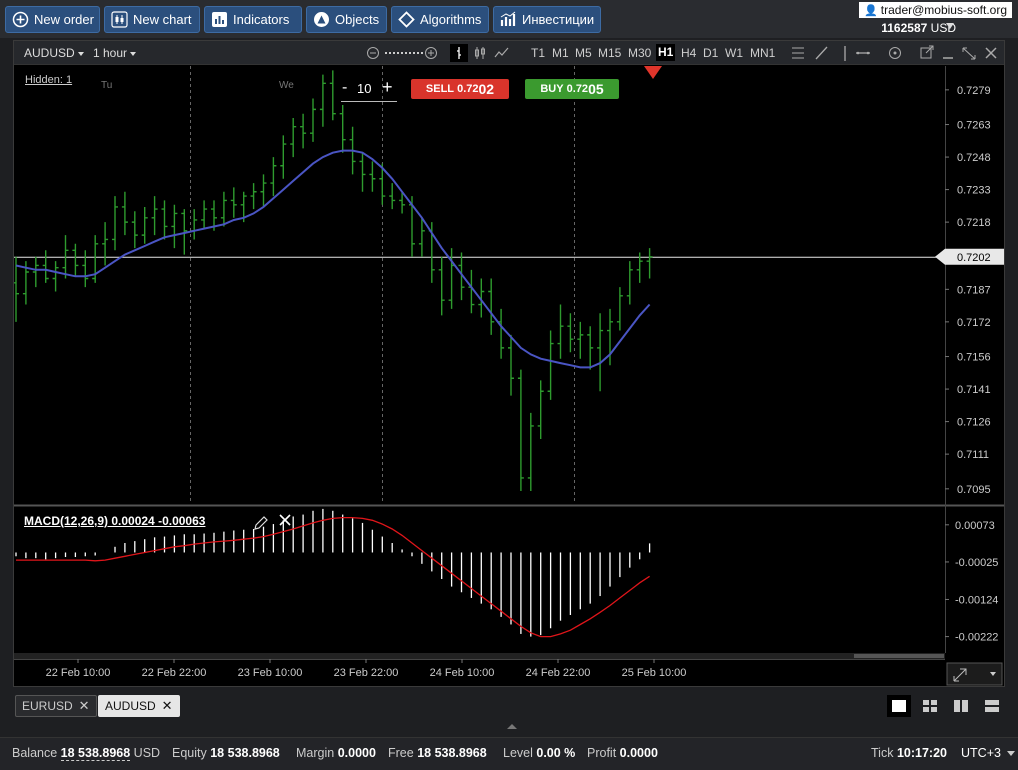  I want to click on symbol-tabs-bar: EURUSD ✕ AUDUSD ✕, so click(509, 706).